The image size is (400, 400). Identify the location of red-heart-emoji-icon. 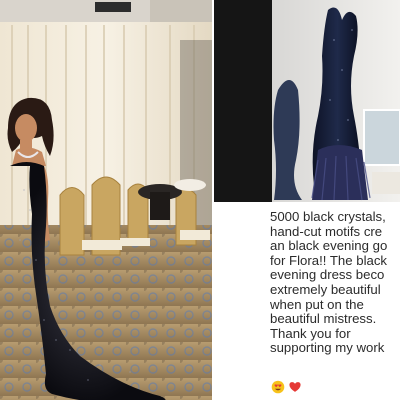
(295, 387).